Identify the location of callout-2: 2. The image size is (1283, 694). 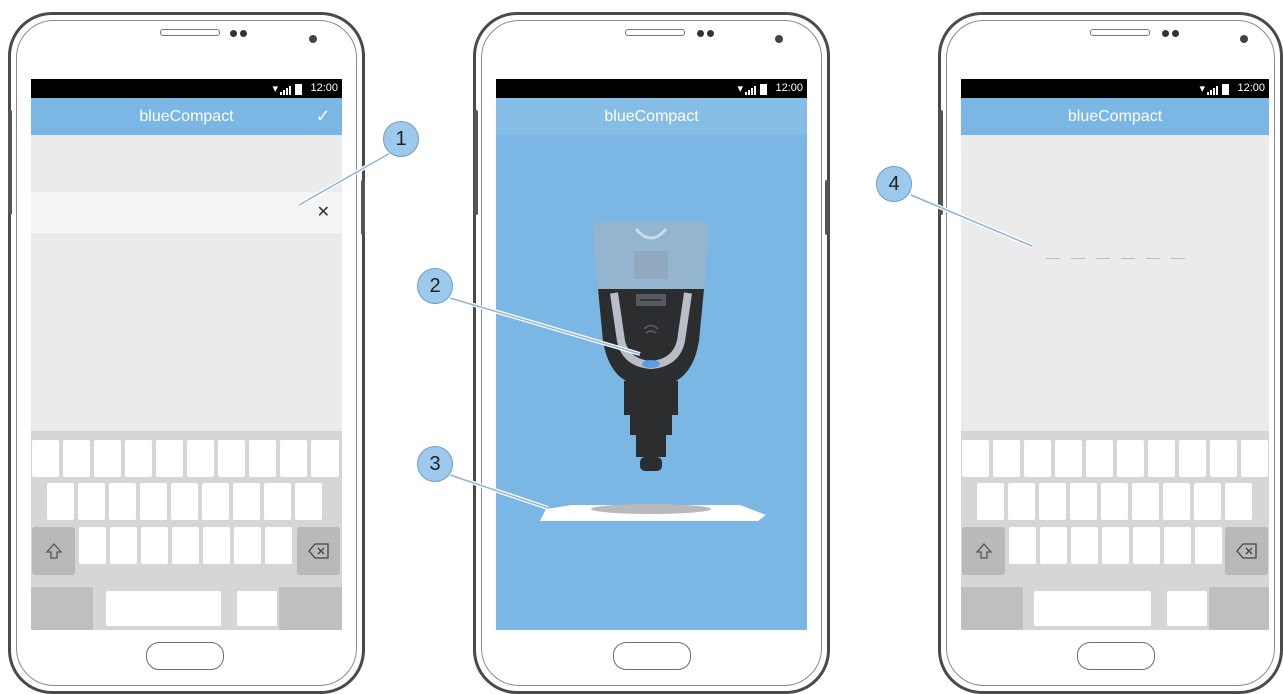
(435, 286).